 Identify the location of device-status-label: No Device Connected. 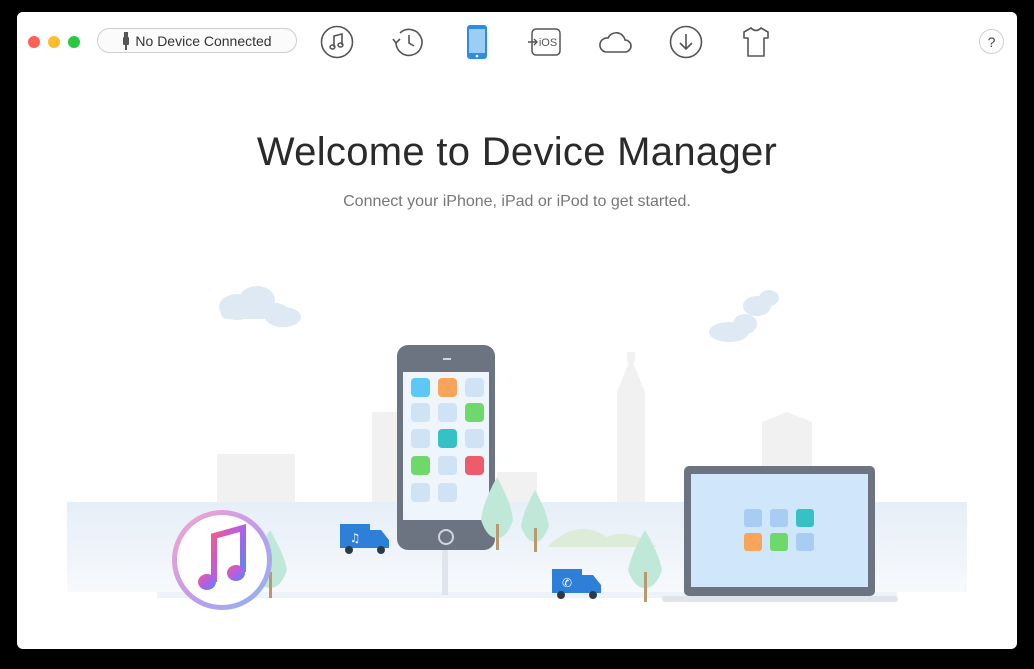
(203, 40).